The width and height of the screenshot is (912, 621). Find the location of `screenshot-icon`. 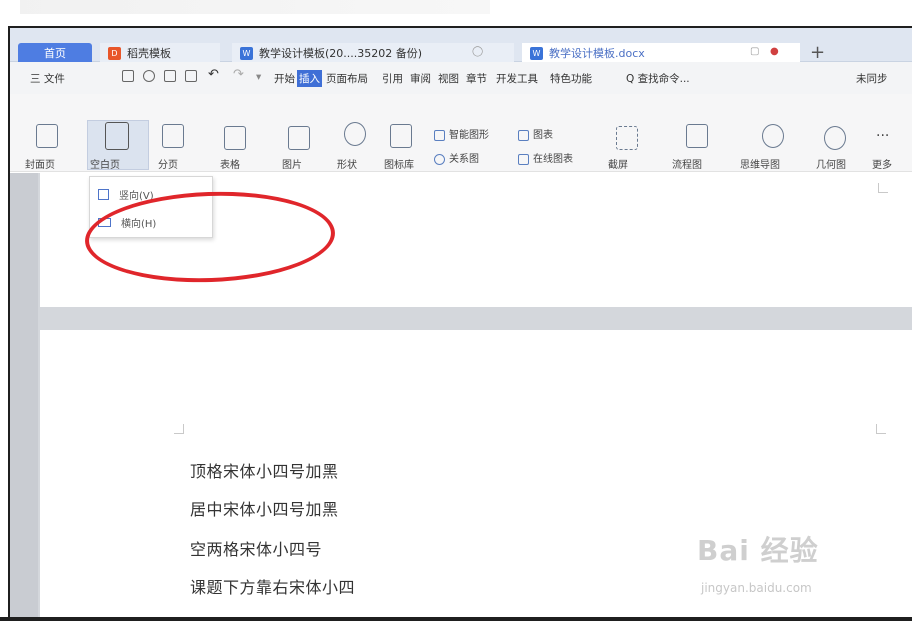

screenshot-icon is located at coordinates (627, 138).